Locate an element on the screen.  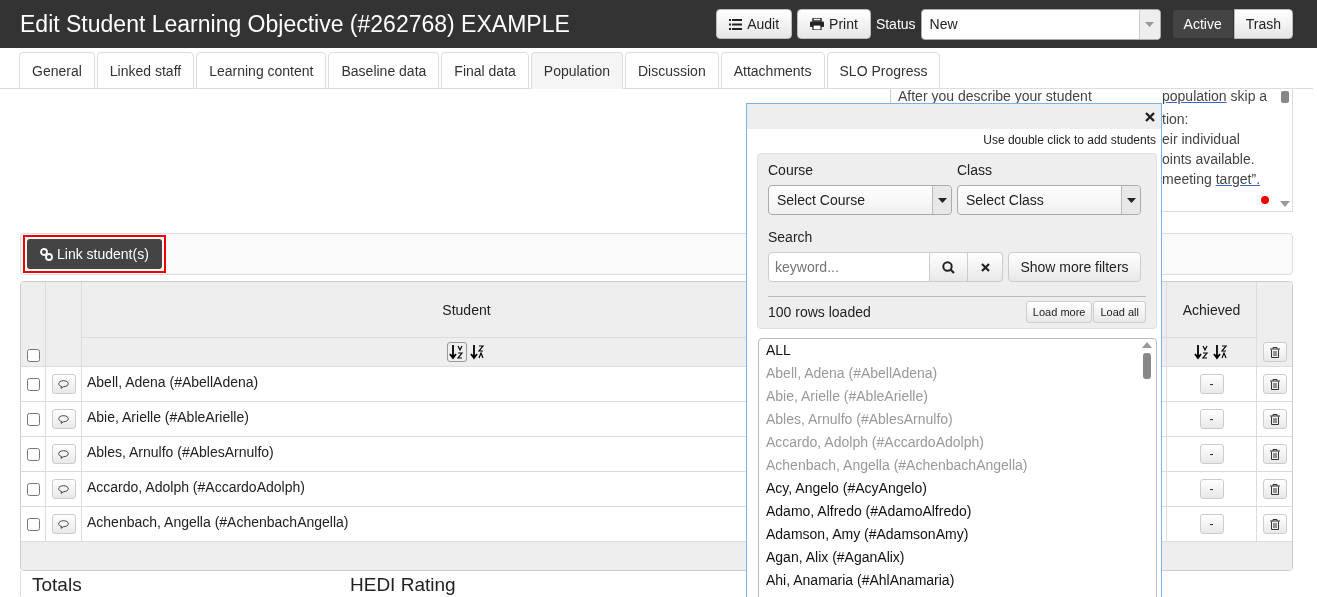
status-dot is located at coordinates (1265, 200).